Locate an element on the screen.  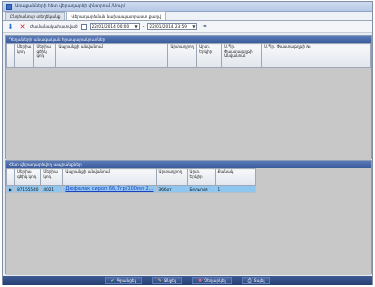
window-title: Առաքանների հետ վերադարձի փնտրում /Սուր/ is located at coordinates (70, 6).